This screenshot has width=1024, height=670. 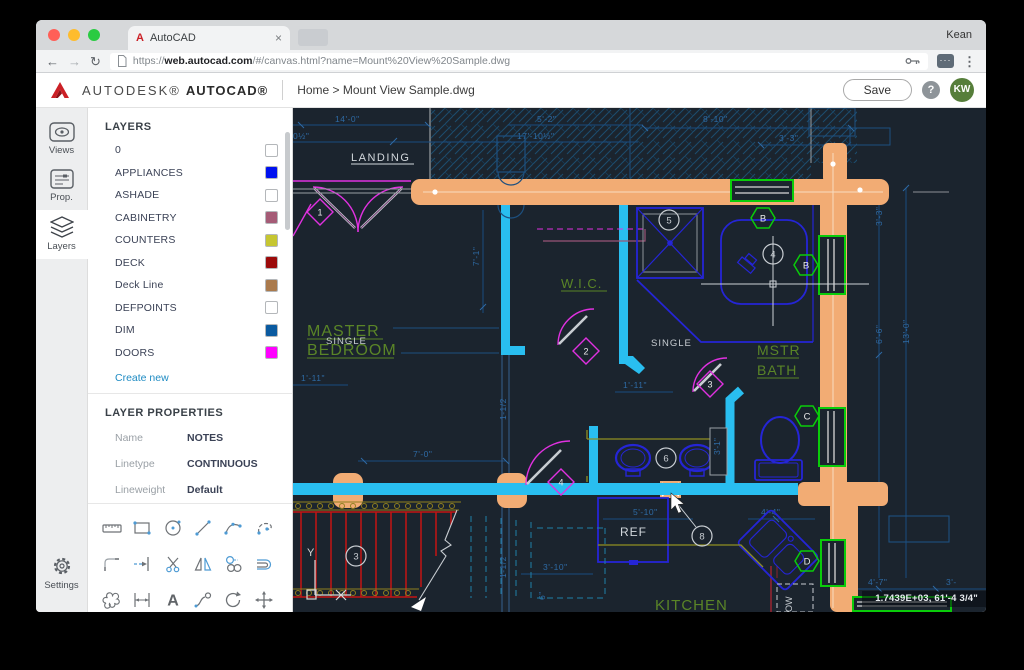 What do you see at coordinates (546, 119) in the screenshot?
I see `svg-text: 5'-2"` at bounding box center [546, 119].